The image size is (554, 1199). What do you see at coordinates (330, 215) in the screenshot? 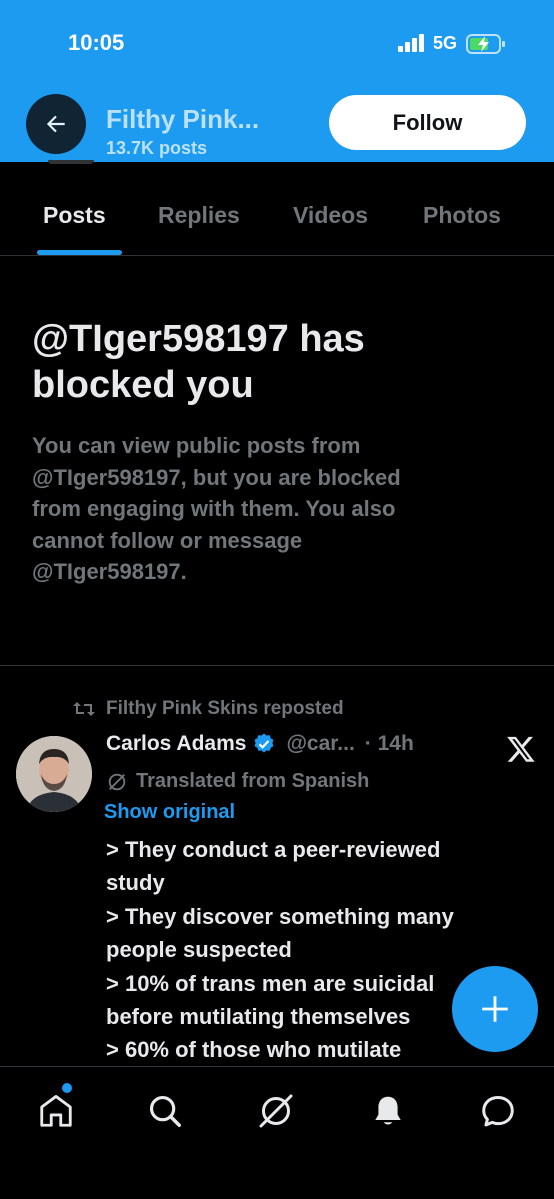
I see `tab-videos: Videos` at bounding box center [330, 215].